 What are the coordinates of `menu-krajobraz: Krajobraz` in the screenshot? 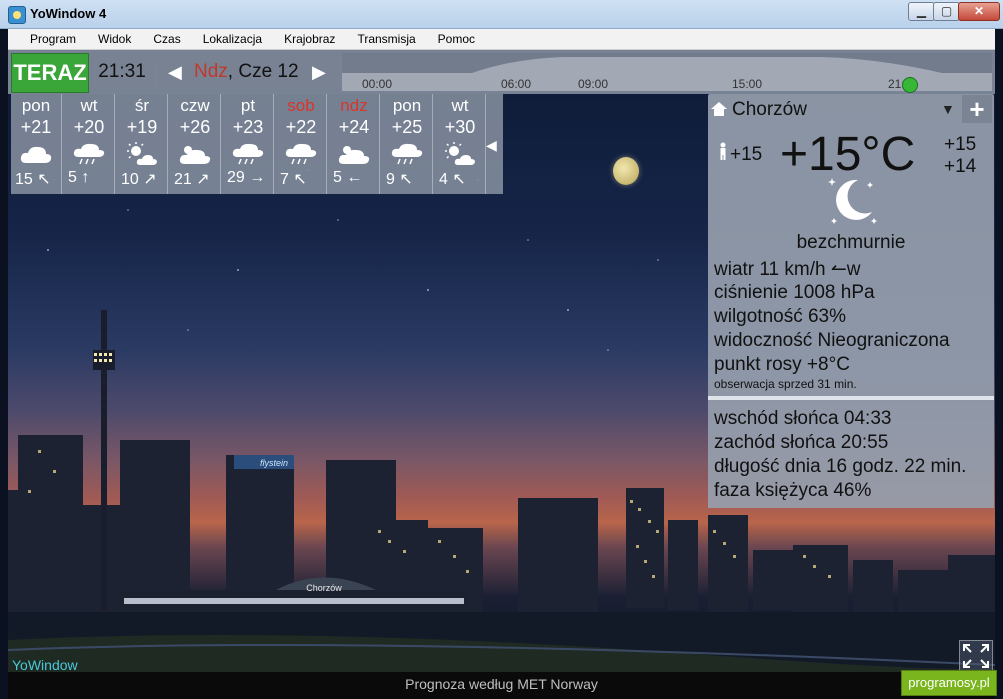 It's located at (309, 39).